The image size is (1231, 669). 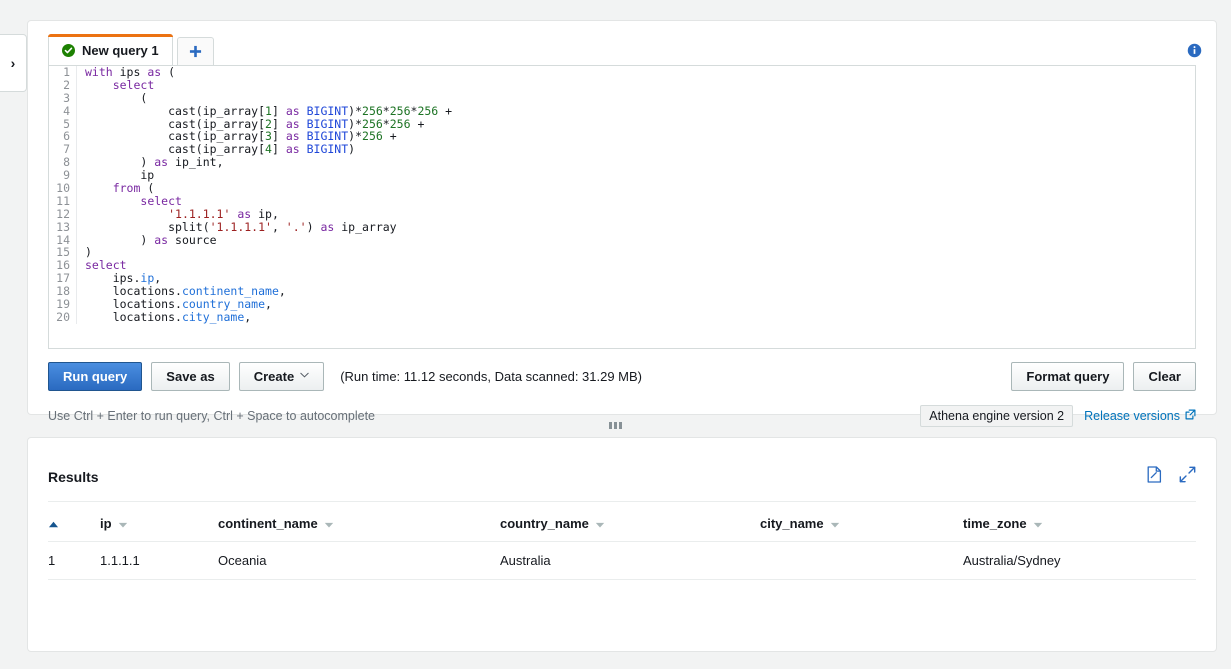 What do you see at coordinates (274, 376) in the screenshot?
I see `create-label: Create` at bounding box center [274, 376].